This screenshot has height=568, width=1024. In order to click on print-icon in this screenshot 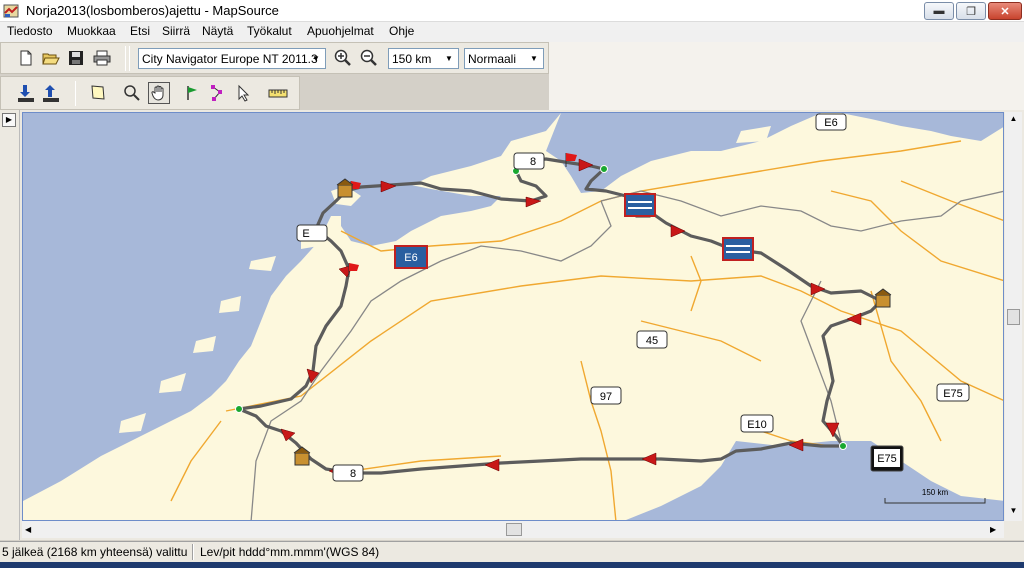, I will do `click(102, 58)`.